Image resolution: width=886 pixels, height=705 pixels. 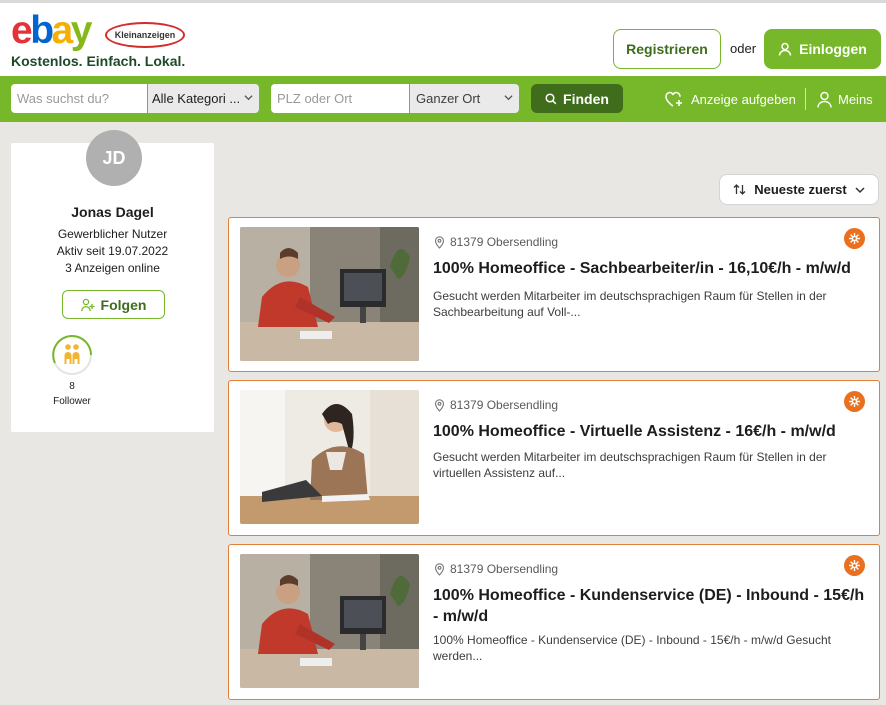 I want to click on mine-label: Meins, so click(x=855, y=99).